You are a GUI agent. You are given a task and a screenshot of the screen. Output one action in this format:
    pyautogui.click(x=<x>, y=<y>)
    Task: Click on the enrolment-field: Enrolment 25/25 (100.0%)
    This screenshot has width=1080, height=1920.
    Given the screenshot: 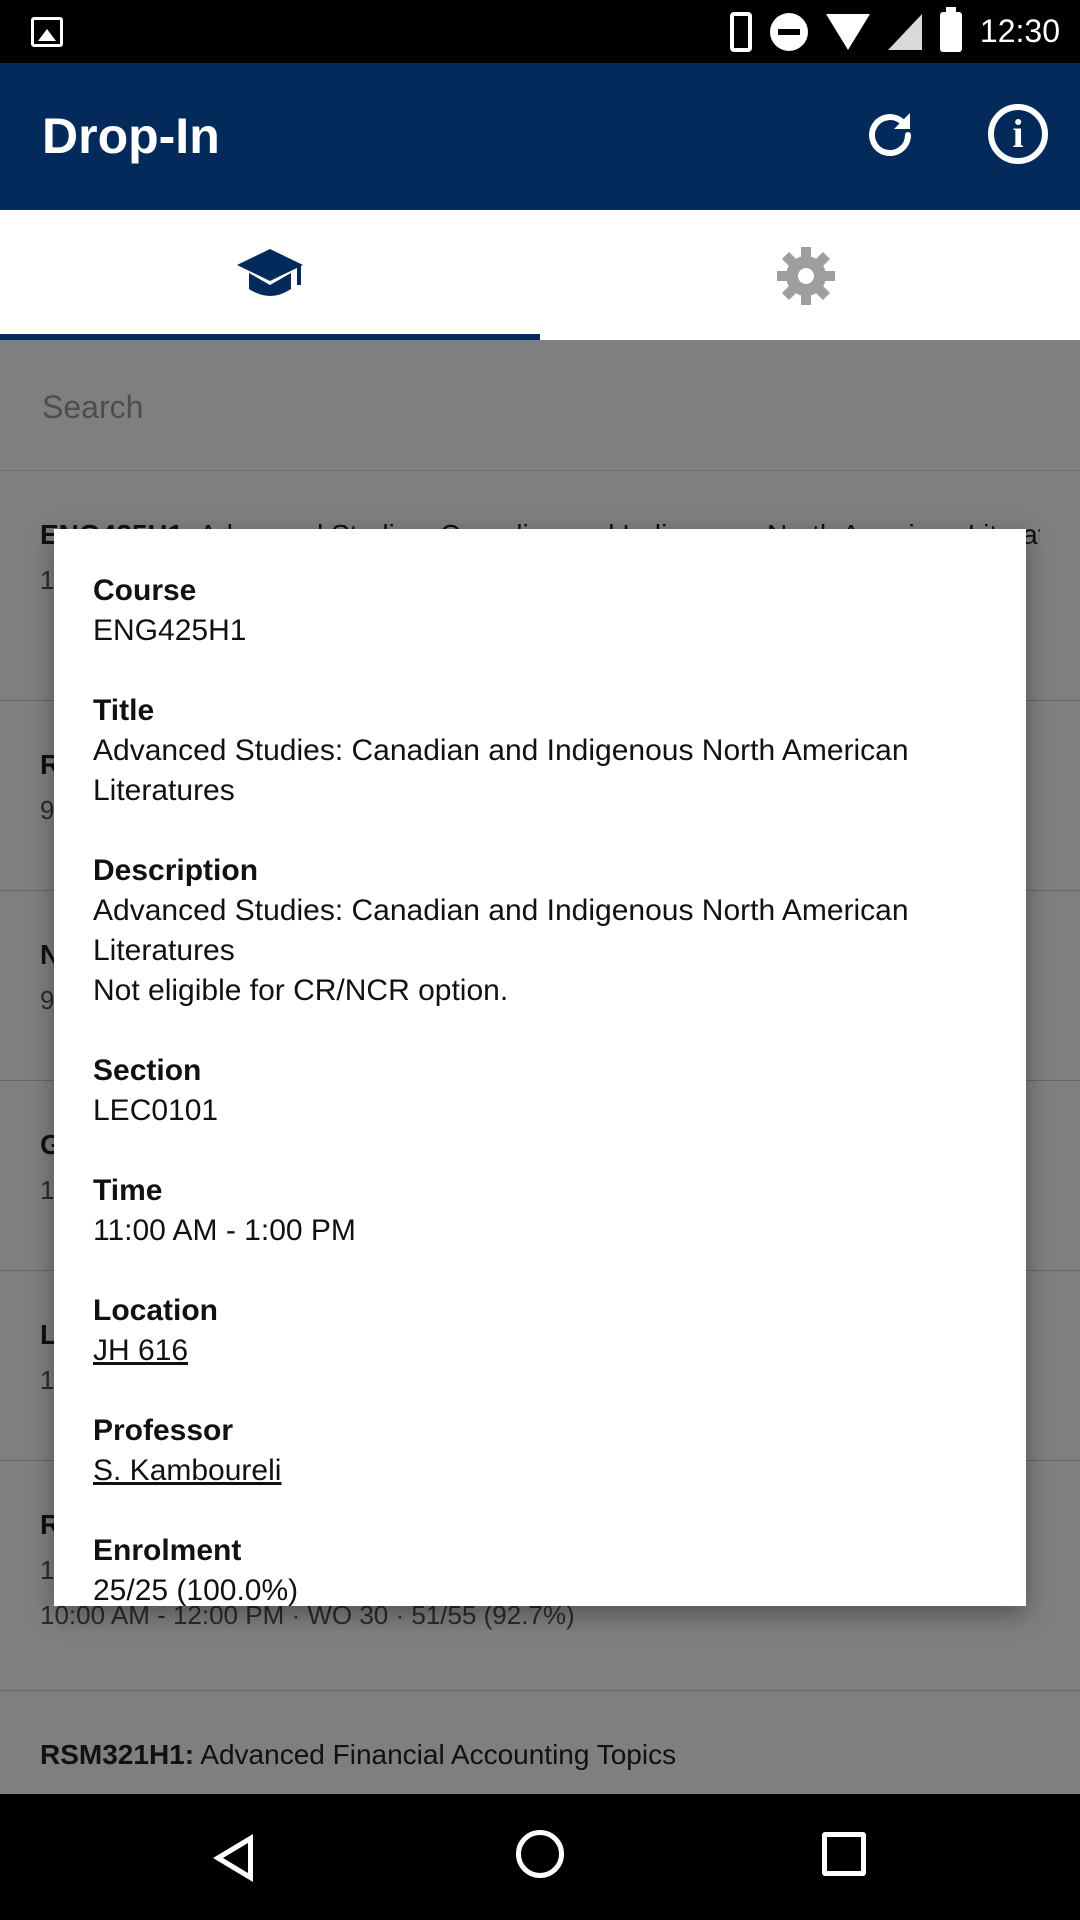 What is the action you would take?
    pyautogui.click(x=543, y=1568)
    